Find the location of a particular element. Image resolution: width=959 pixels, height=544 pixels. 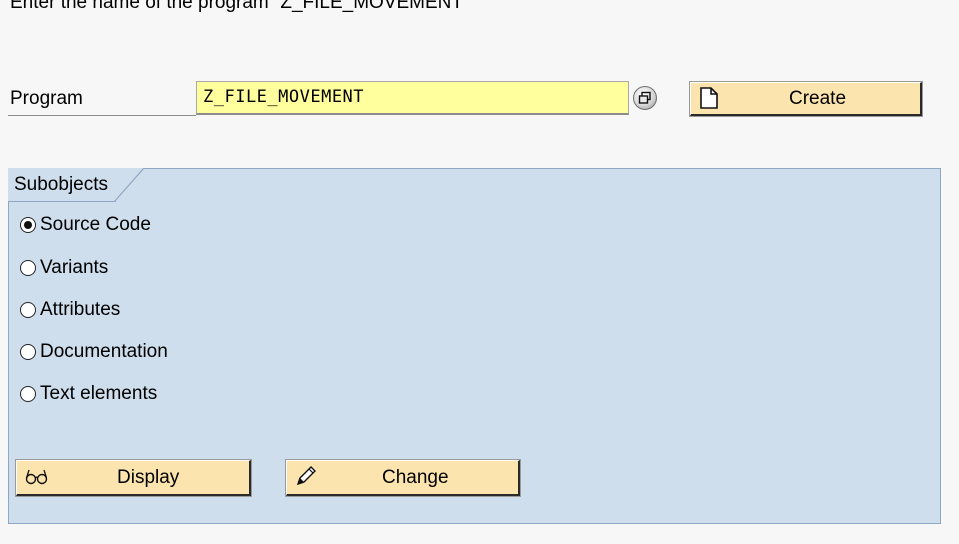

radio-option: Source Code is located at coordinates (85, 225).